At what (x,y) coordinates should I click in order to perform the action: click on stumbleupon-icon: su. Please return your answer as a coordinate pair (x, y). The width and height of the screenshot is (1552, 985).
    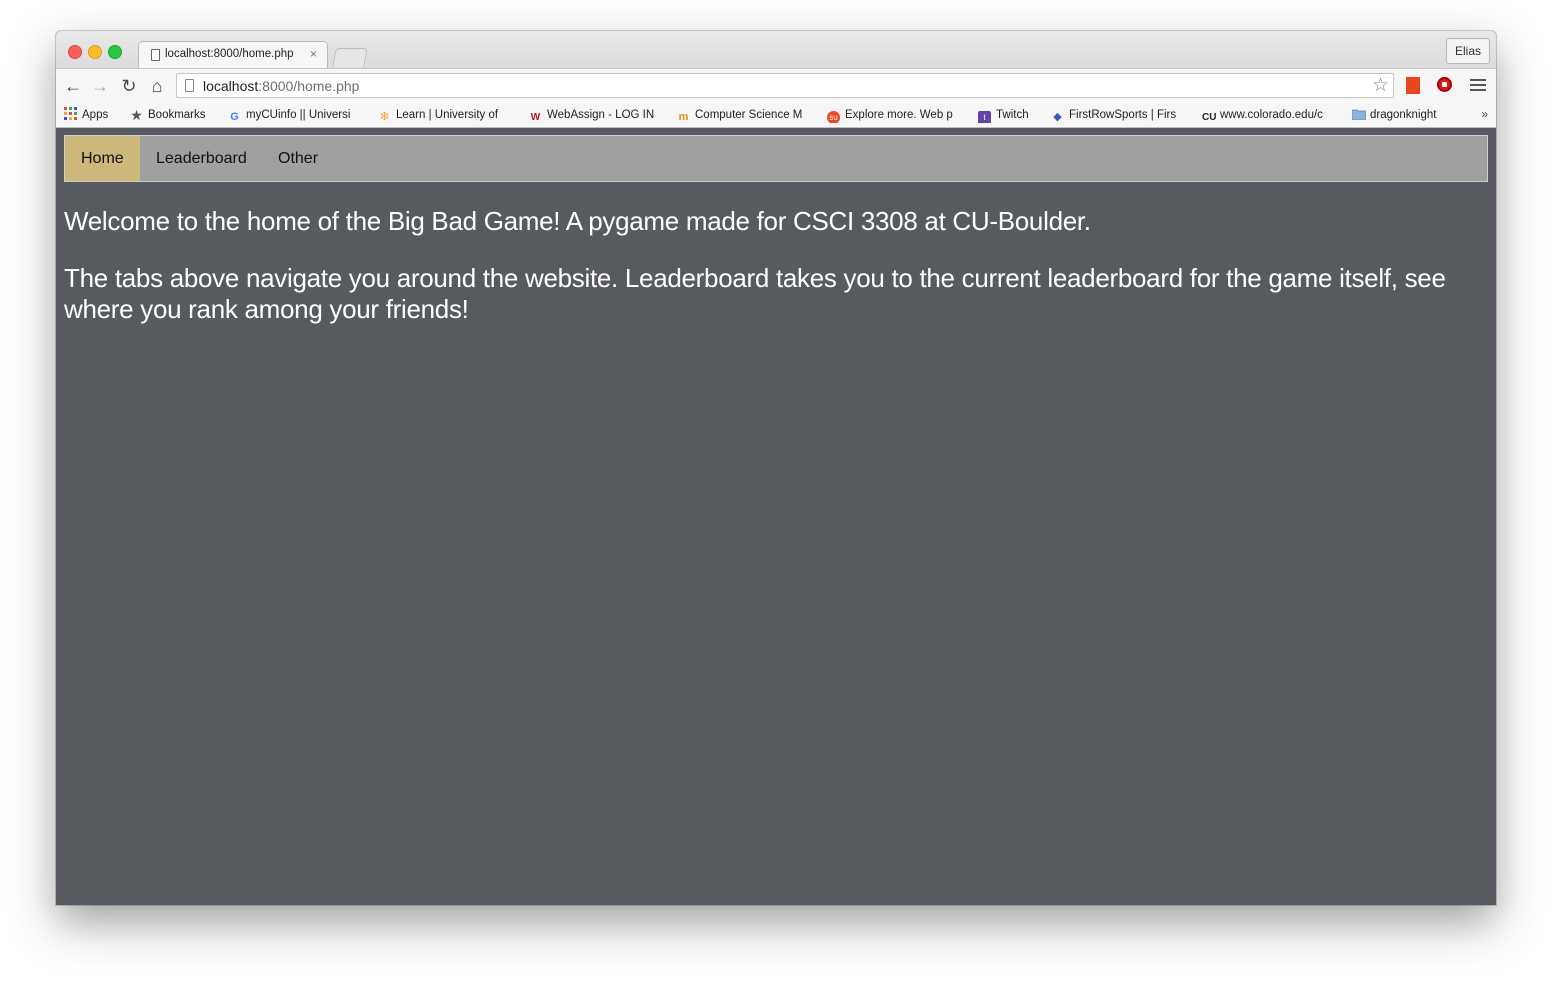
    Looking at the image, I should click on (833, 117).